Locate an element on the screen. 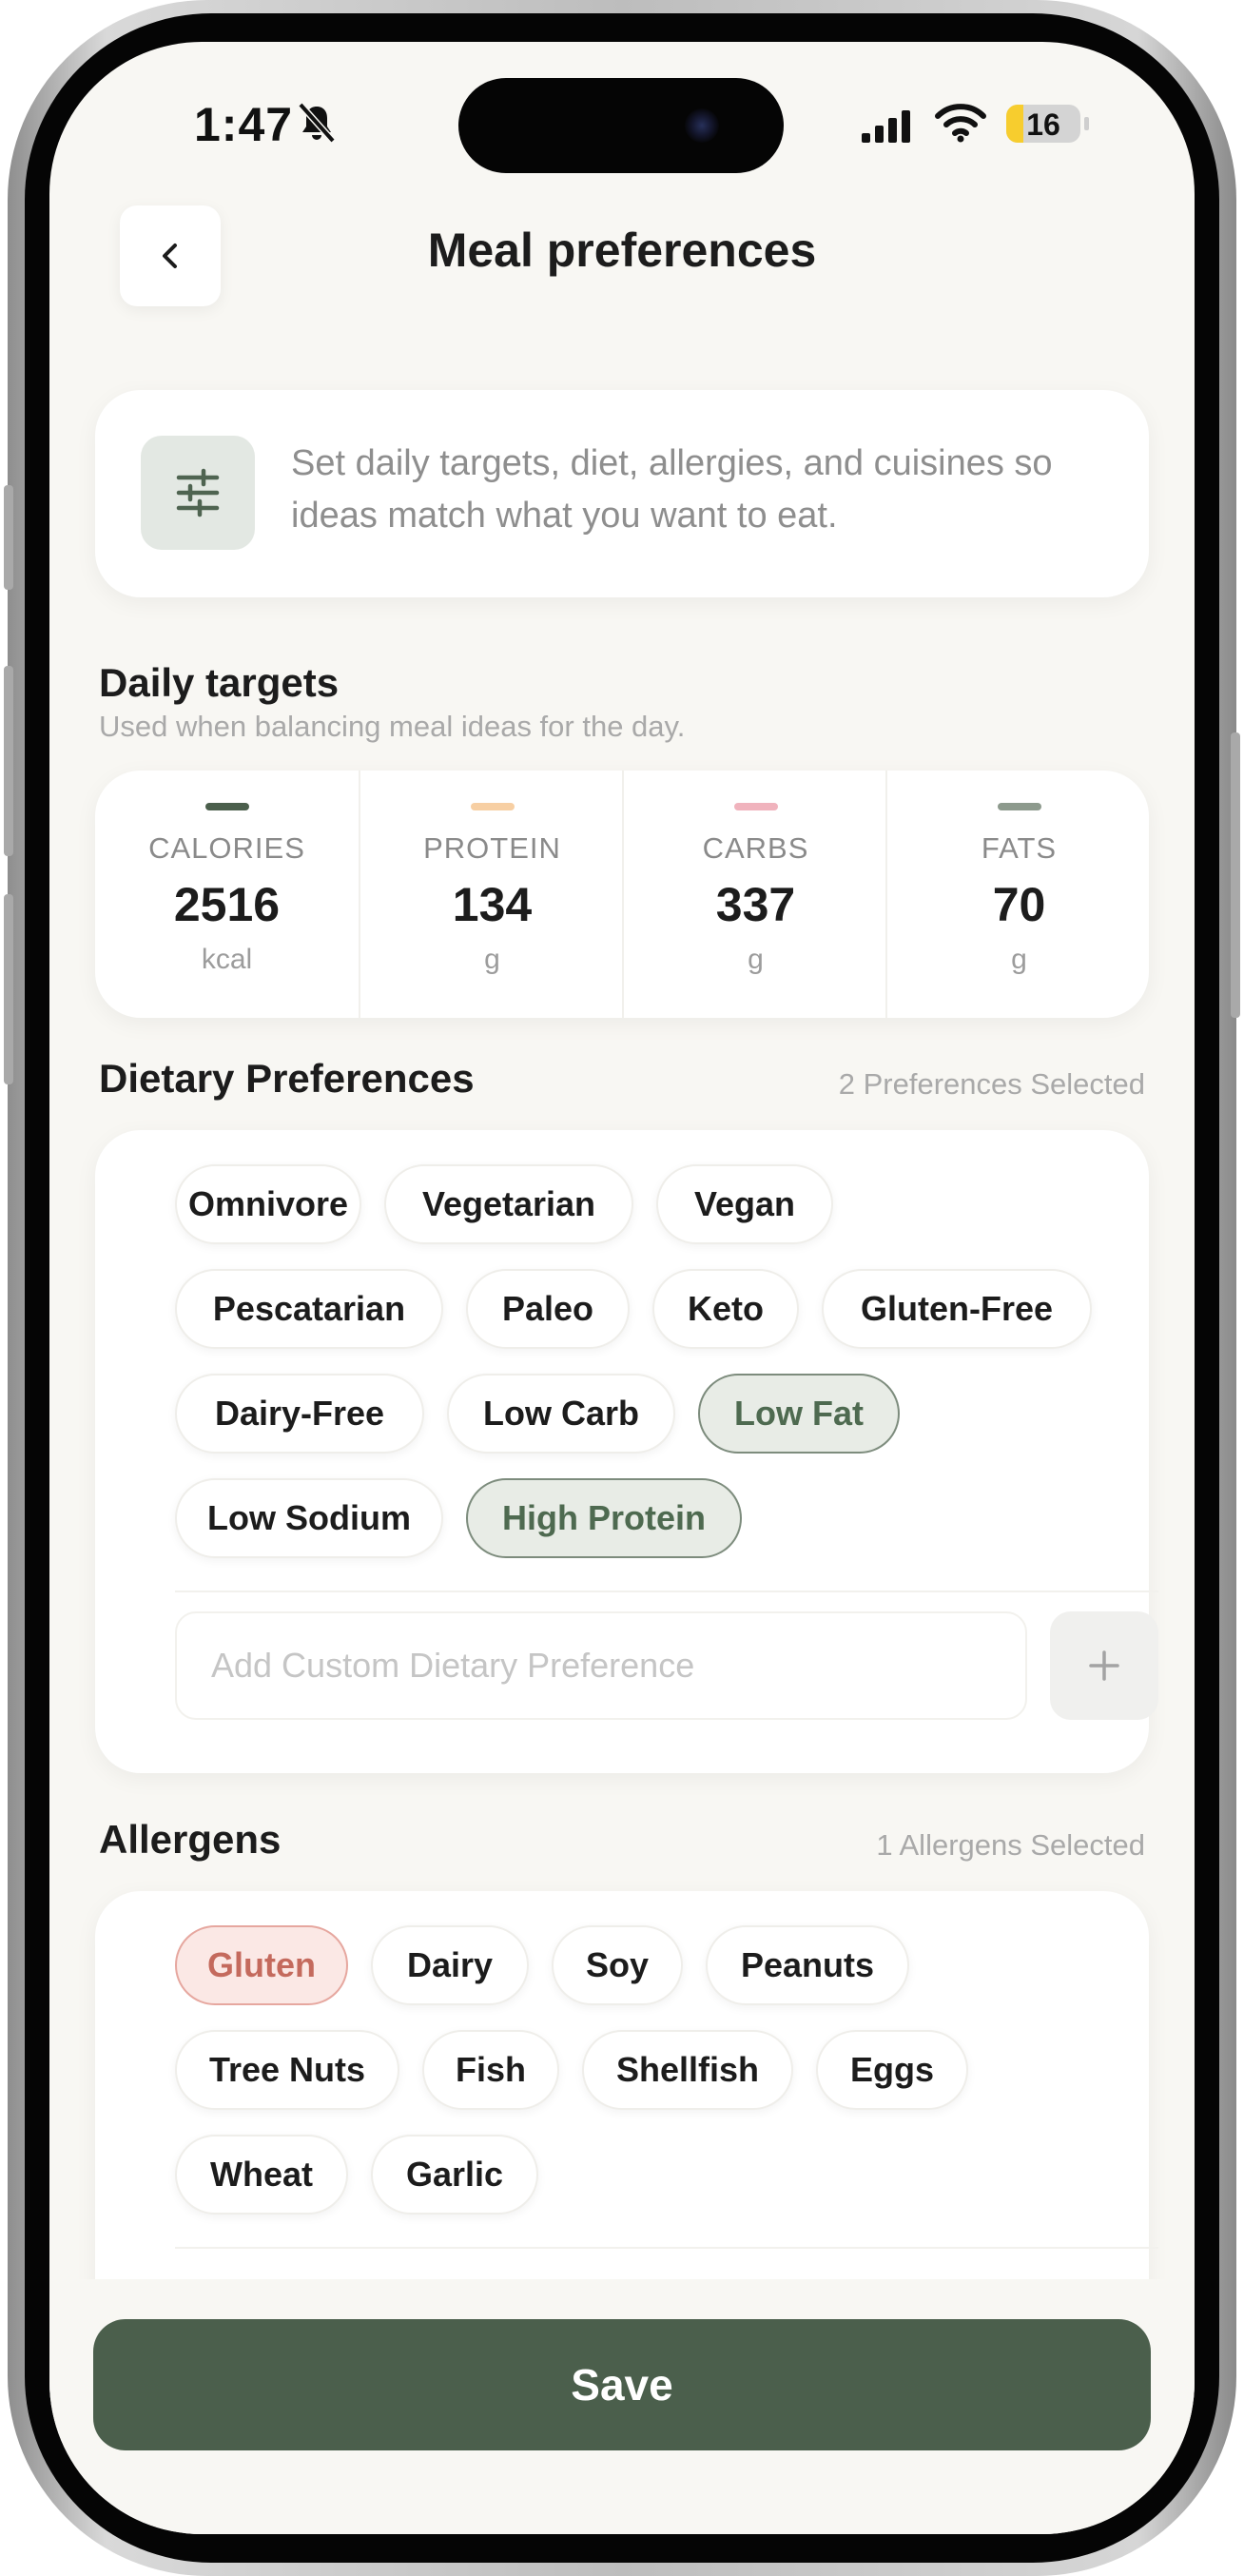 The width and height of the screenshot is (1244, 2576). macro-unit: kcal is located at coordinates (227, 960).